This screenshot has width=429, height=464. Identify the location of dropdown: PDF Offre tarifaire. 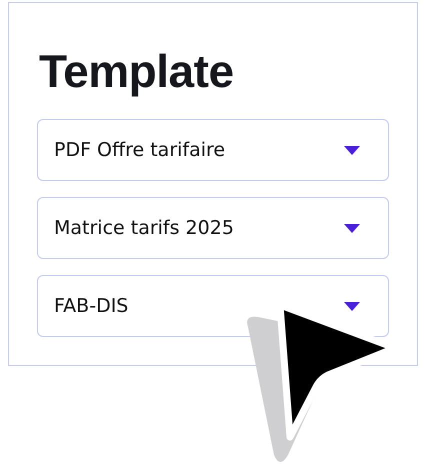
(213, 150).